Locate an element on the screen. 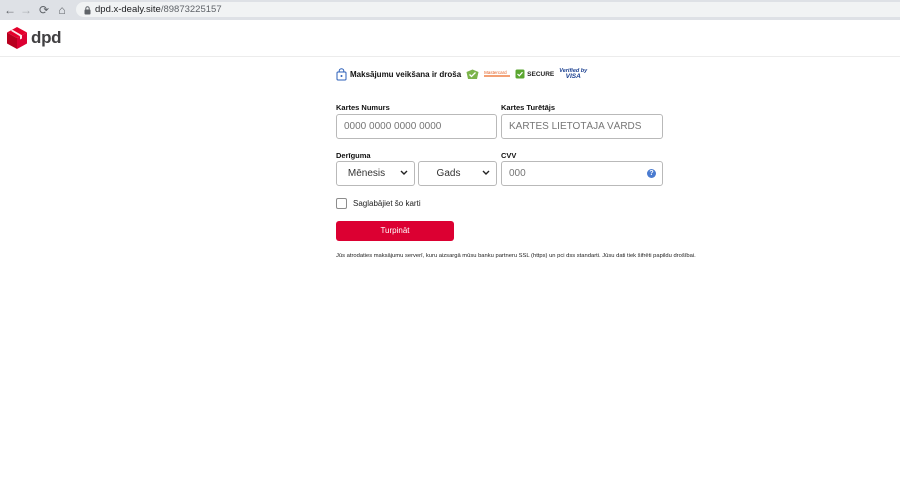 The image size is (900, 478). url-text: dpd.x-dealy.site/89873225157 is located at coordinates (158, 9).